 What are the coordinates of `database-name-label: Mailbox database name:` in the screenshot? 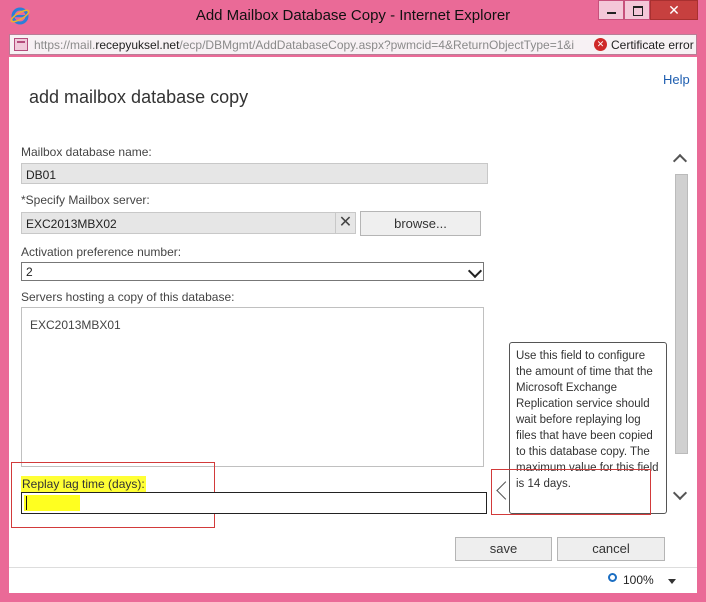 It's located at (86, 152).